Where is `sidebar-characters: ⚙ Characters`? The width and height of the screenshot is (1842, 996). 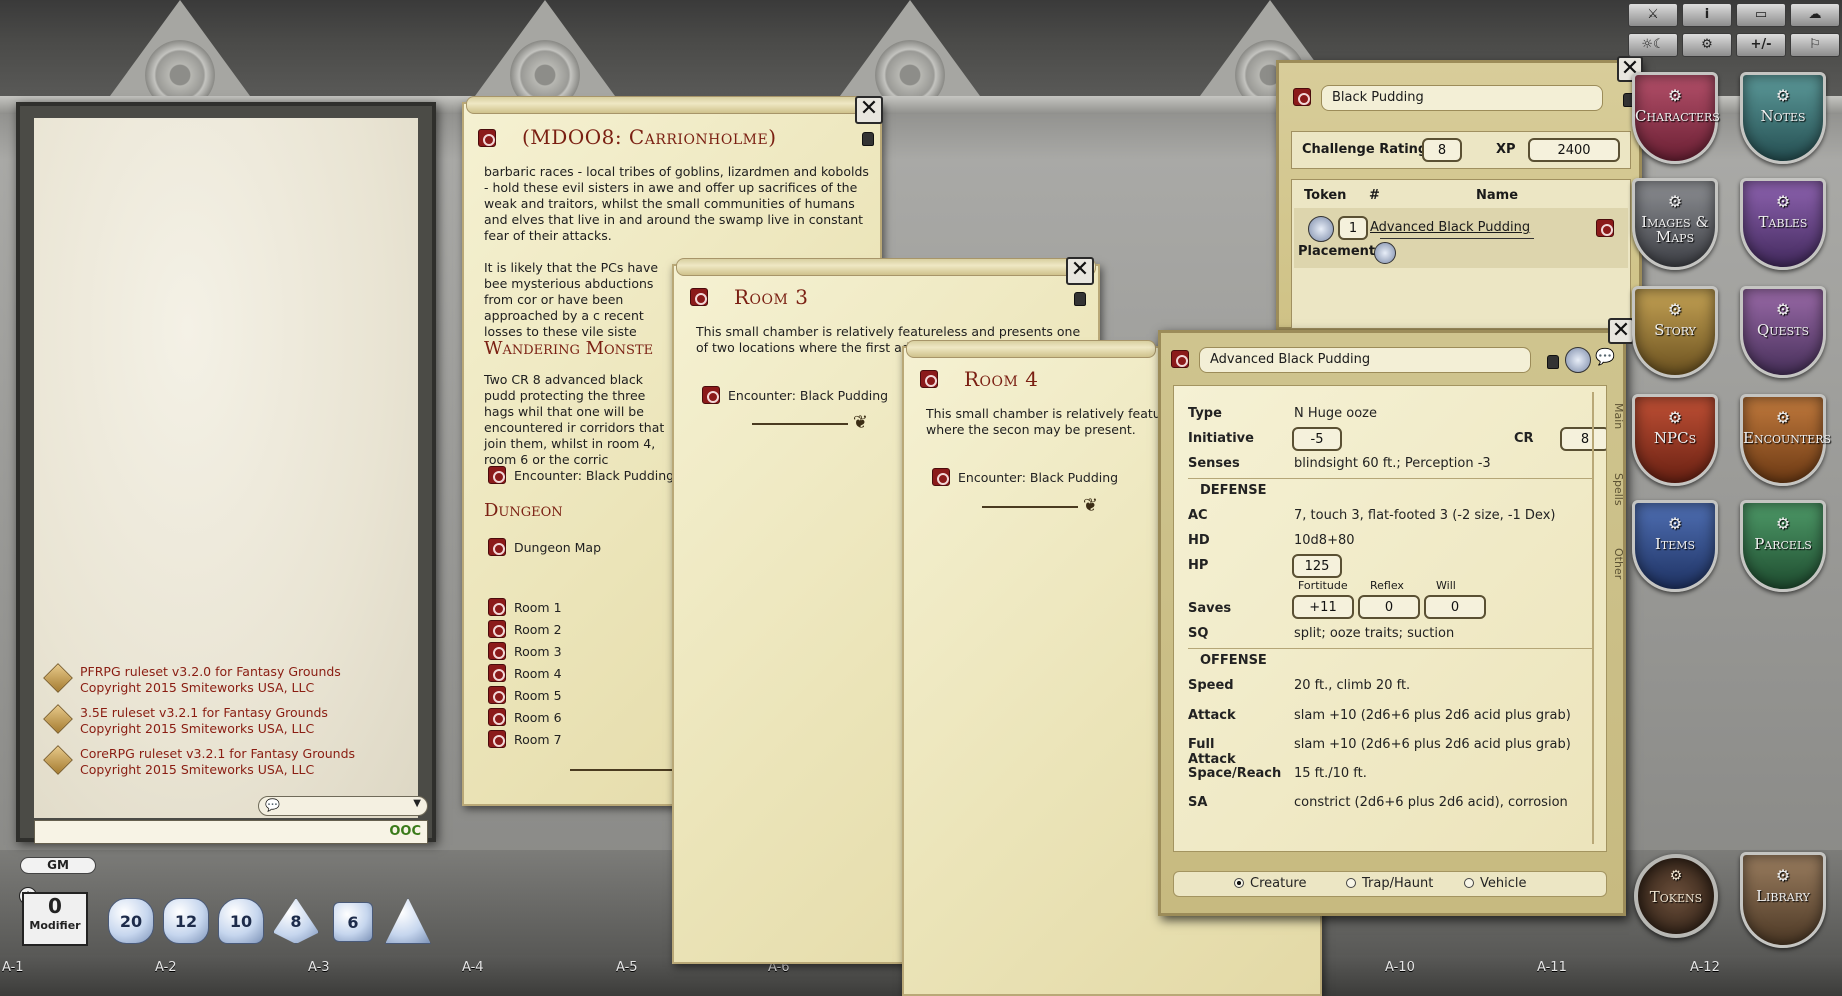 sidebar-characters: ⚙ Characters is located at coordinates (1676, 118).